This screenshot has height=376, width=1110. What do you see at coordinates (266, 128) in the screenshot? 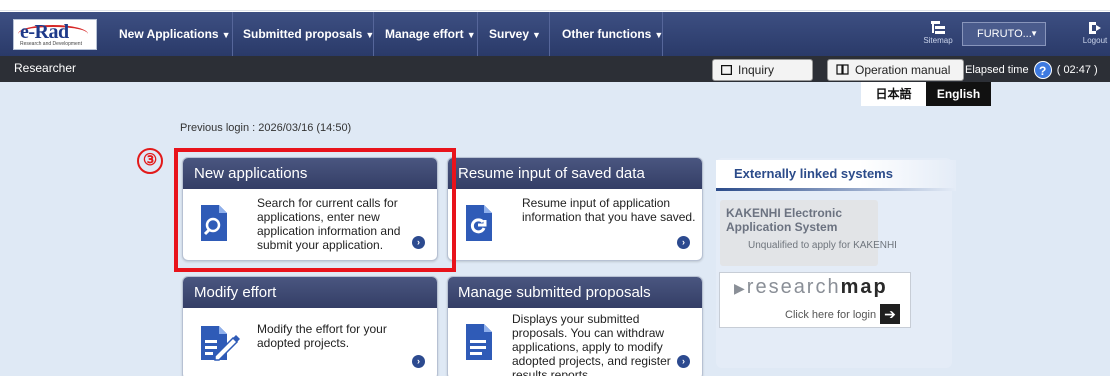
I see `previous-login: Previous login : 2026/03/16 (14:50)` at bounding box center [266, 128].